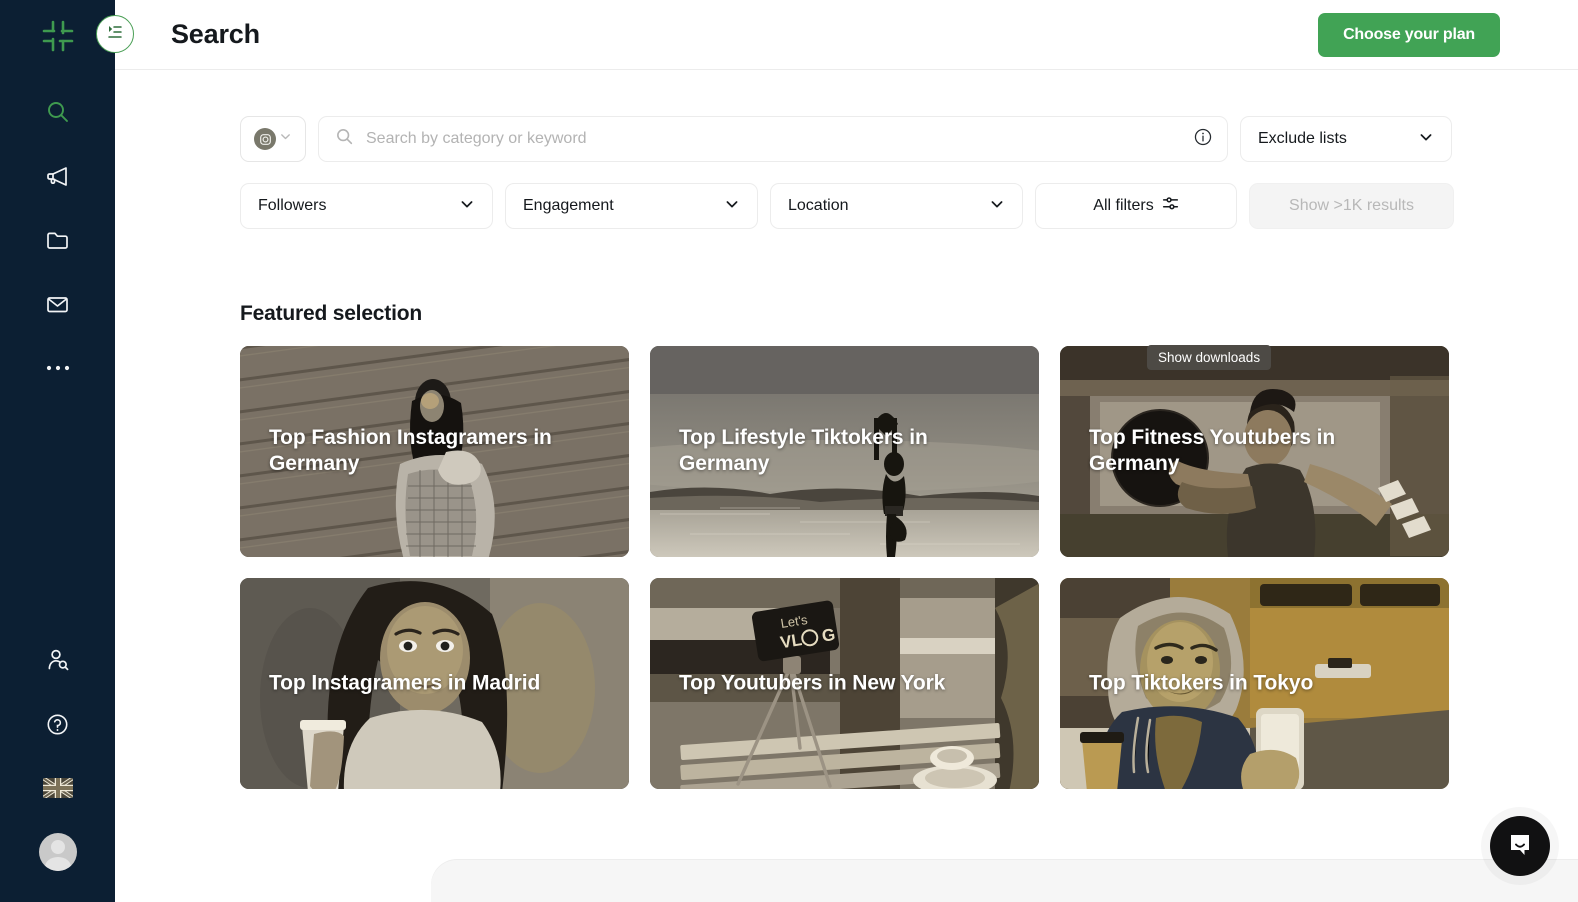 This screenshot has height=902, width=1578. Describe the element at coordinates (1302, 138) in the screenshot. I see `exclude-lists-label: Exclude lists` at that location.